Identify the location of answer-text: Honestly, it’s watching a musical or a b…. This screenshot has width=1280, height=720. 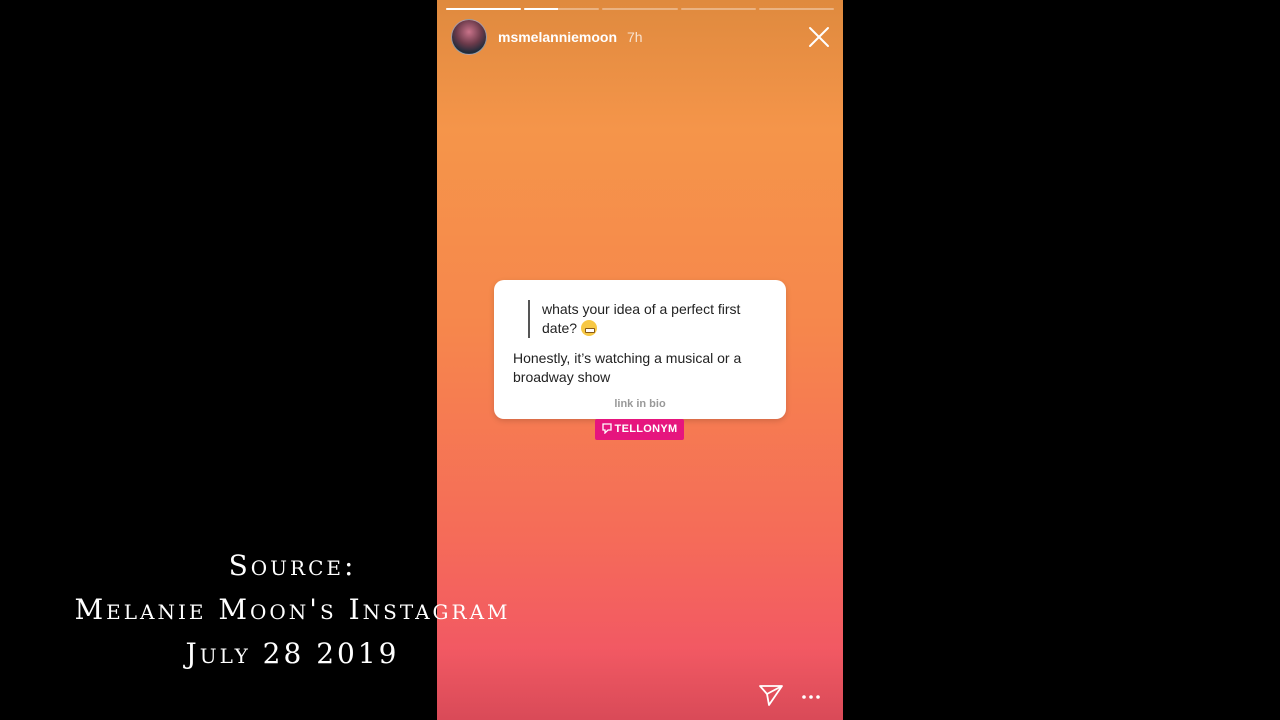
(627, 367).